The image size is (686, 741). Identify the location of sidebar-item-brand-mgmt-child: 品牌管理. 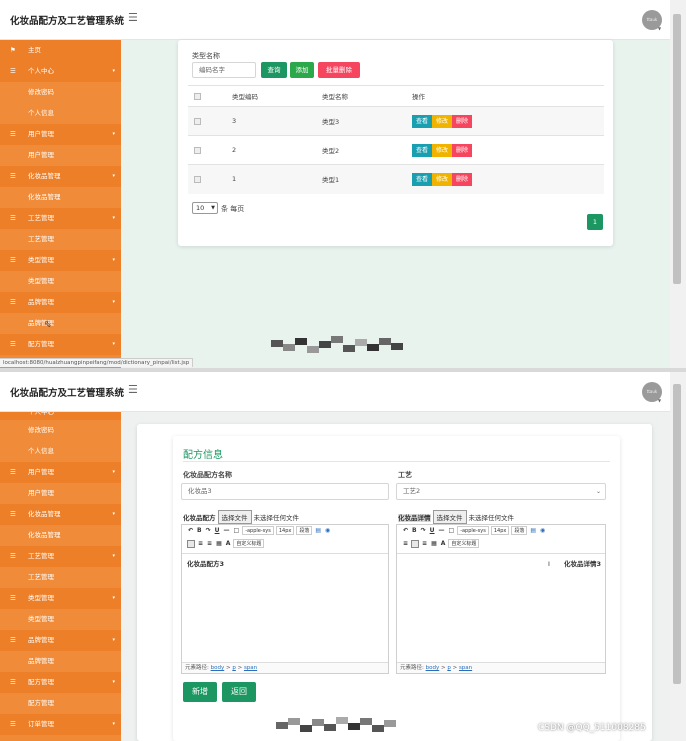
(60, 661).